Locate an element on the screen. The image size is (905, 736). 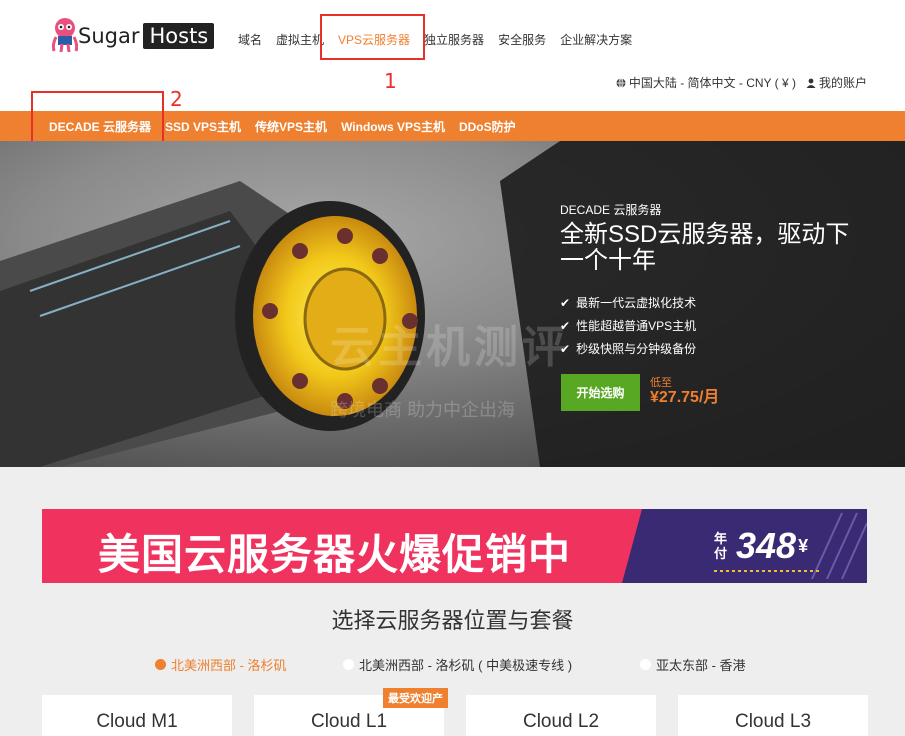
logo-sugar-text: Sugar is located at coordinates (109, 36).